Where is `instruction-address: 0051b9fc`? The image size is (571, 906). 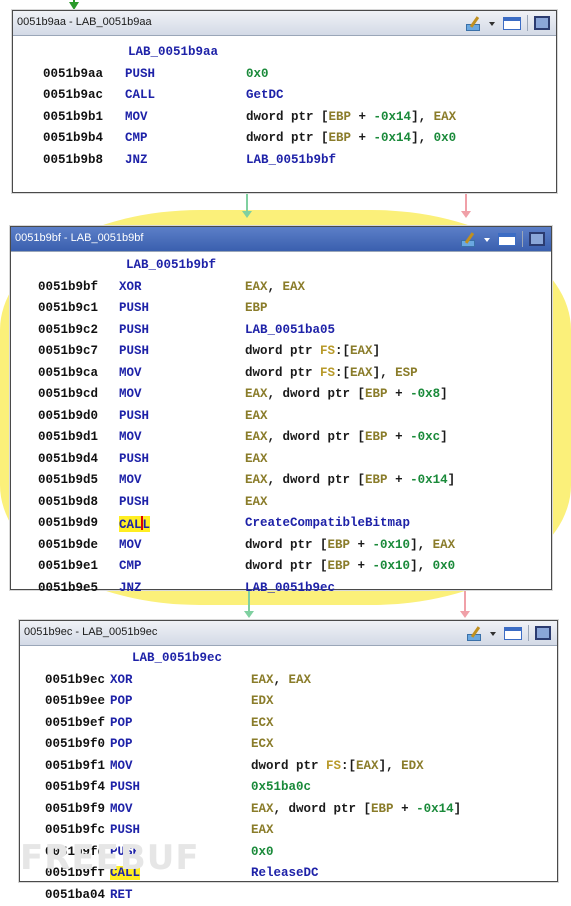
instruction-address: 0051b9fc is located at coordinates (75, 830).